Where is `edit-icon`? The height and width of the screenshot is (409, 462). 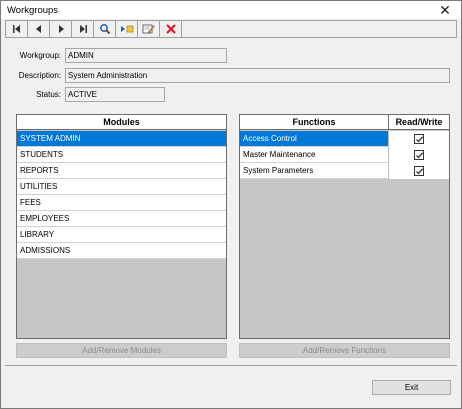
edit-icon is located at coordinates (148, 29).